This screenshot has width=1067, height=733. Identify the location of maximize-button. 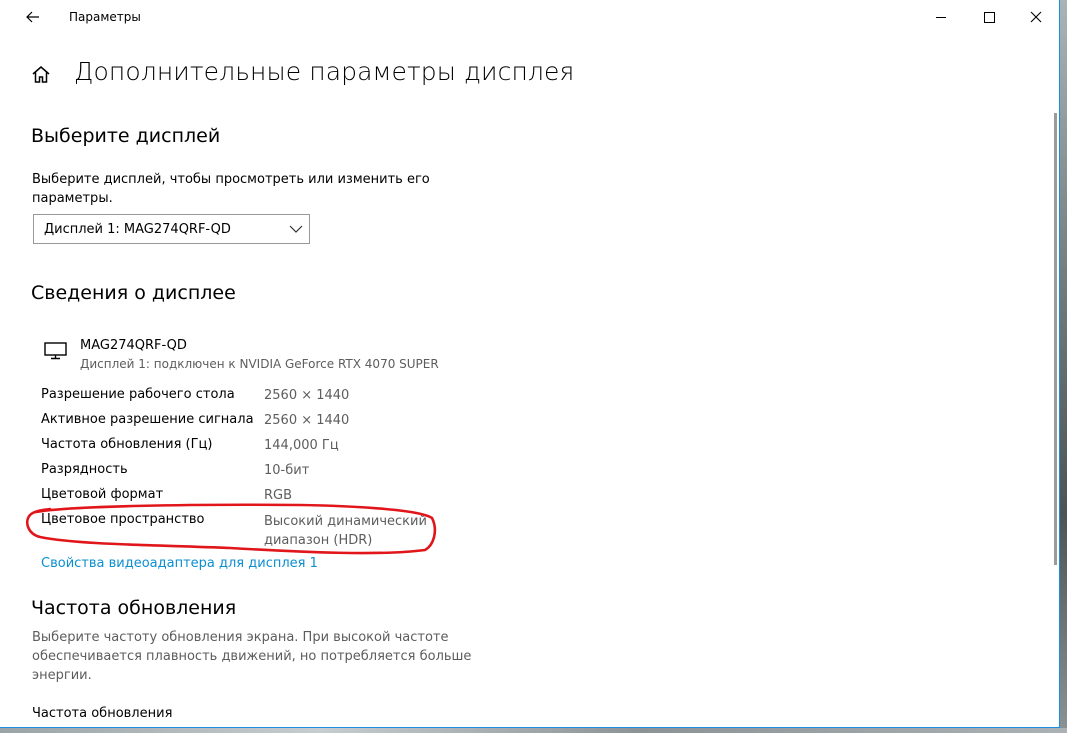
(989, 17).